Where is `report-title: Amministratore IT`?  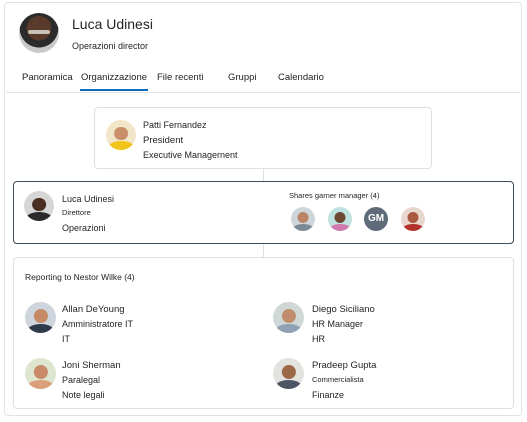 report-title: Amministratore IT is located at coordinates (98, 324).